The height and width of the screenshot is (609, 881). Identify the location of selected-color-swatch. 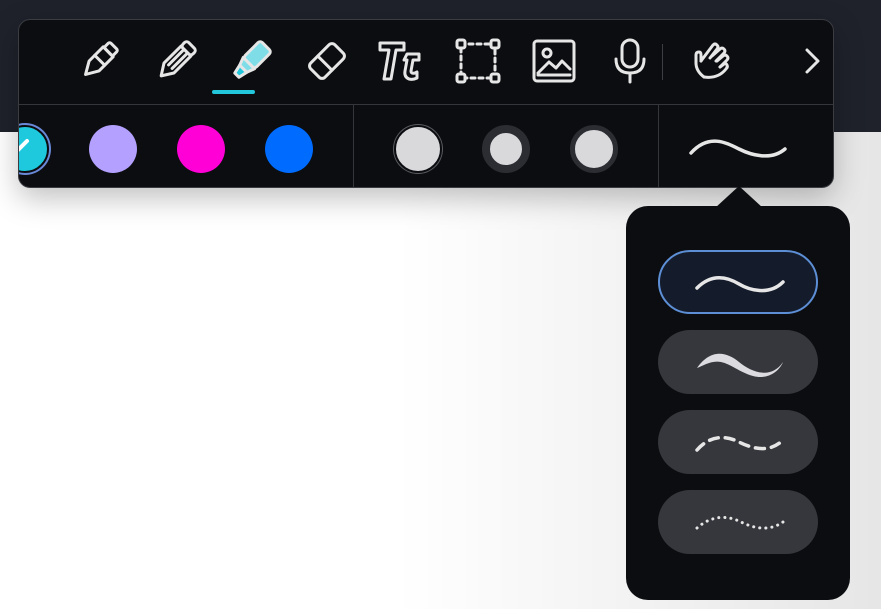
(34, 149).